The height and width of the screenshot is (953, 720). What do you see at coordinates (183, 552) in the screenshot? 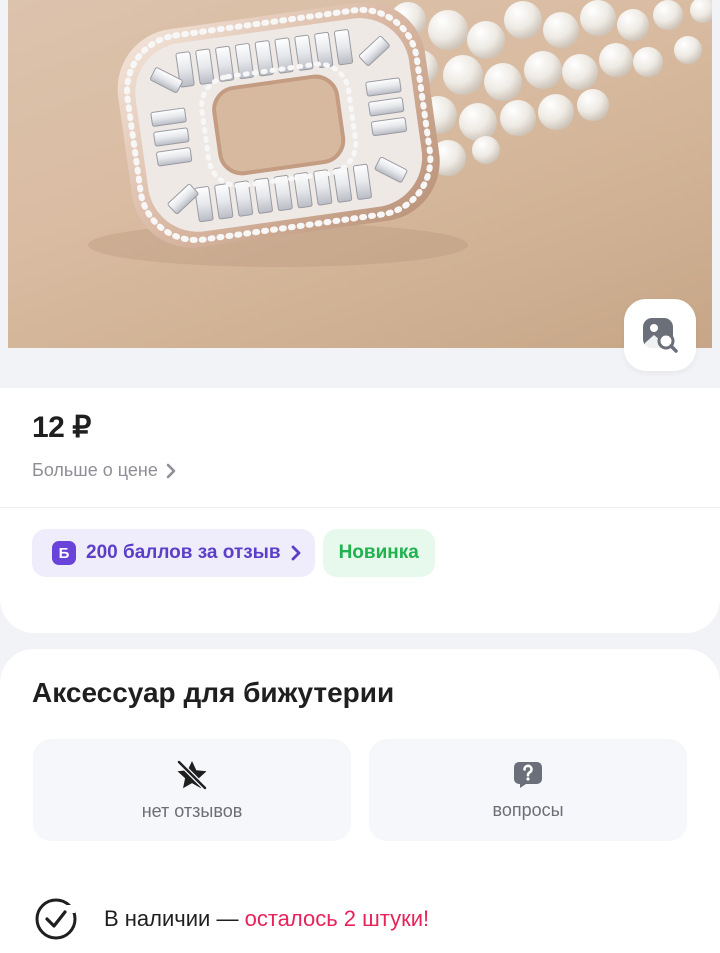
I see `review-points-label: 200 баллов за отзыв` at bounding box center [183, 552].